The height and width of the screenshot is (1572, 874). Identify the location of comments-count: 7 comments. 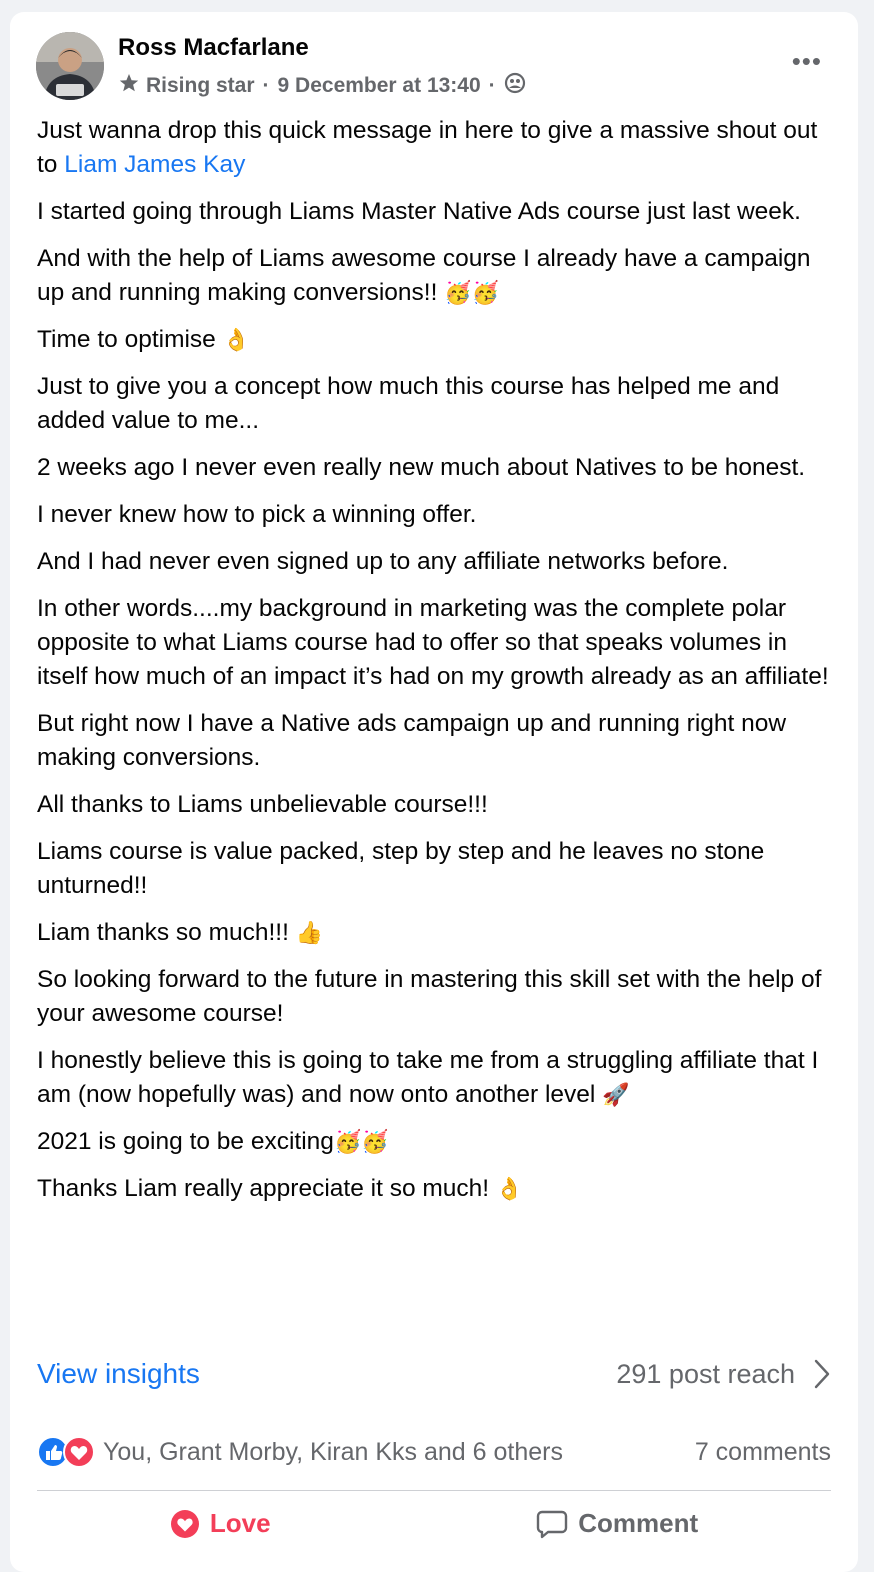
(763, 1452).